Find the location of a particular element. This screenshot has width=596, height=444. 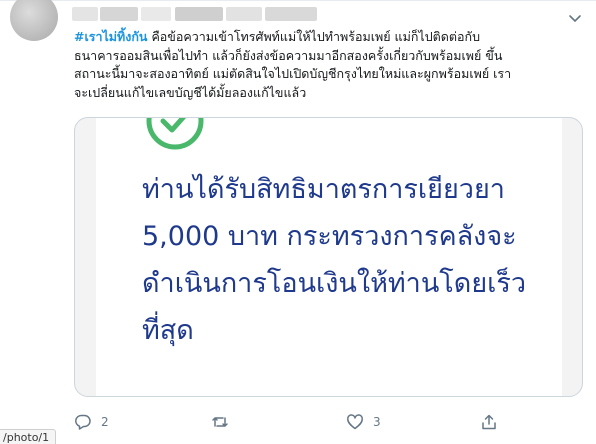

share-icon is located at coordinates (489, 422).